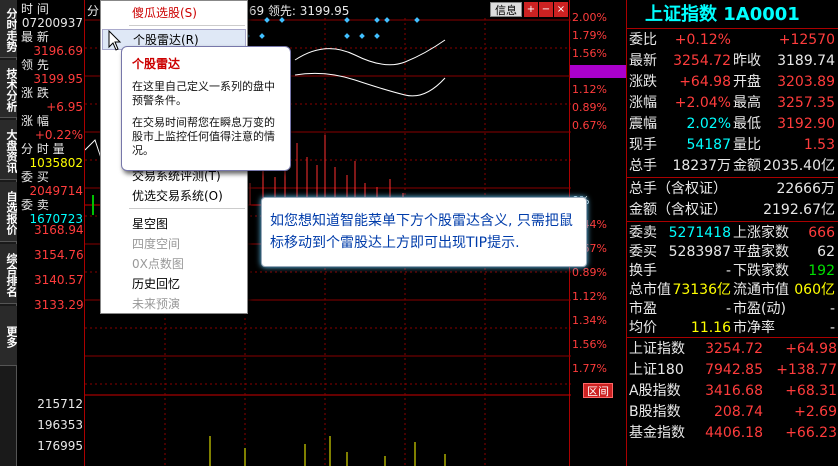  I want to click on quote-label: 市盈, so click(643, 309).